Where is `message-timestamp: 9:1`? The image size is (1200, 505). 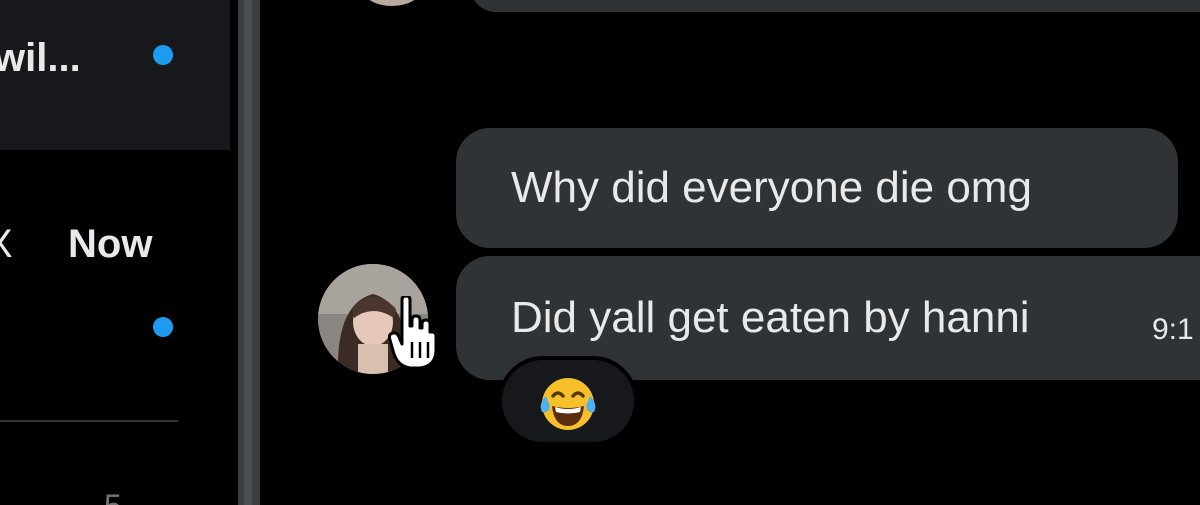 message-timestamp: 9:1 is located at coordinates (1173, 329).